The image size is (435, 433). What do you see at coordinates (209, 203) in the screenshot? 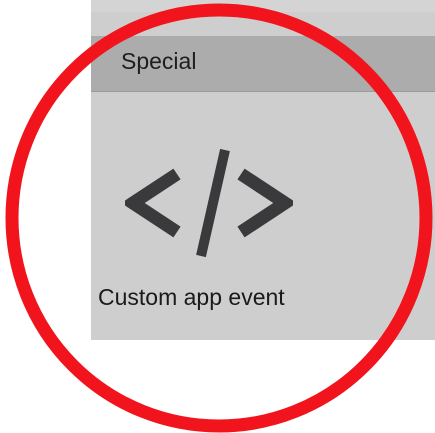
I see `code-icon` at bounding box center [209, 203].